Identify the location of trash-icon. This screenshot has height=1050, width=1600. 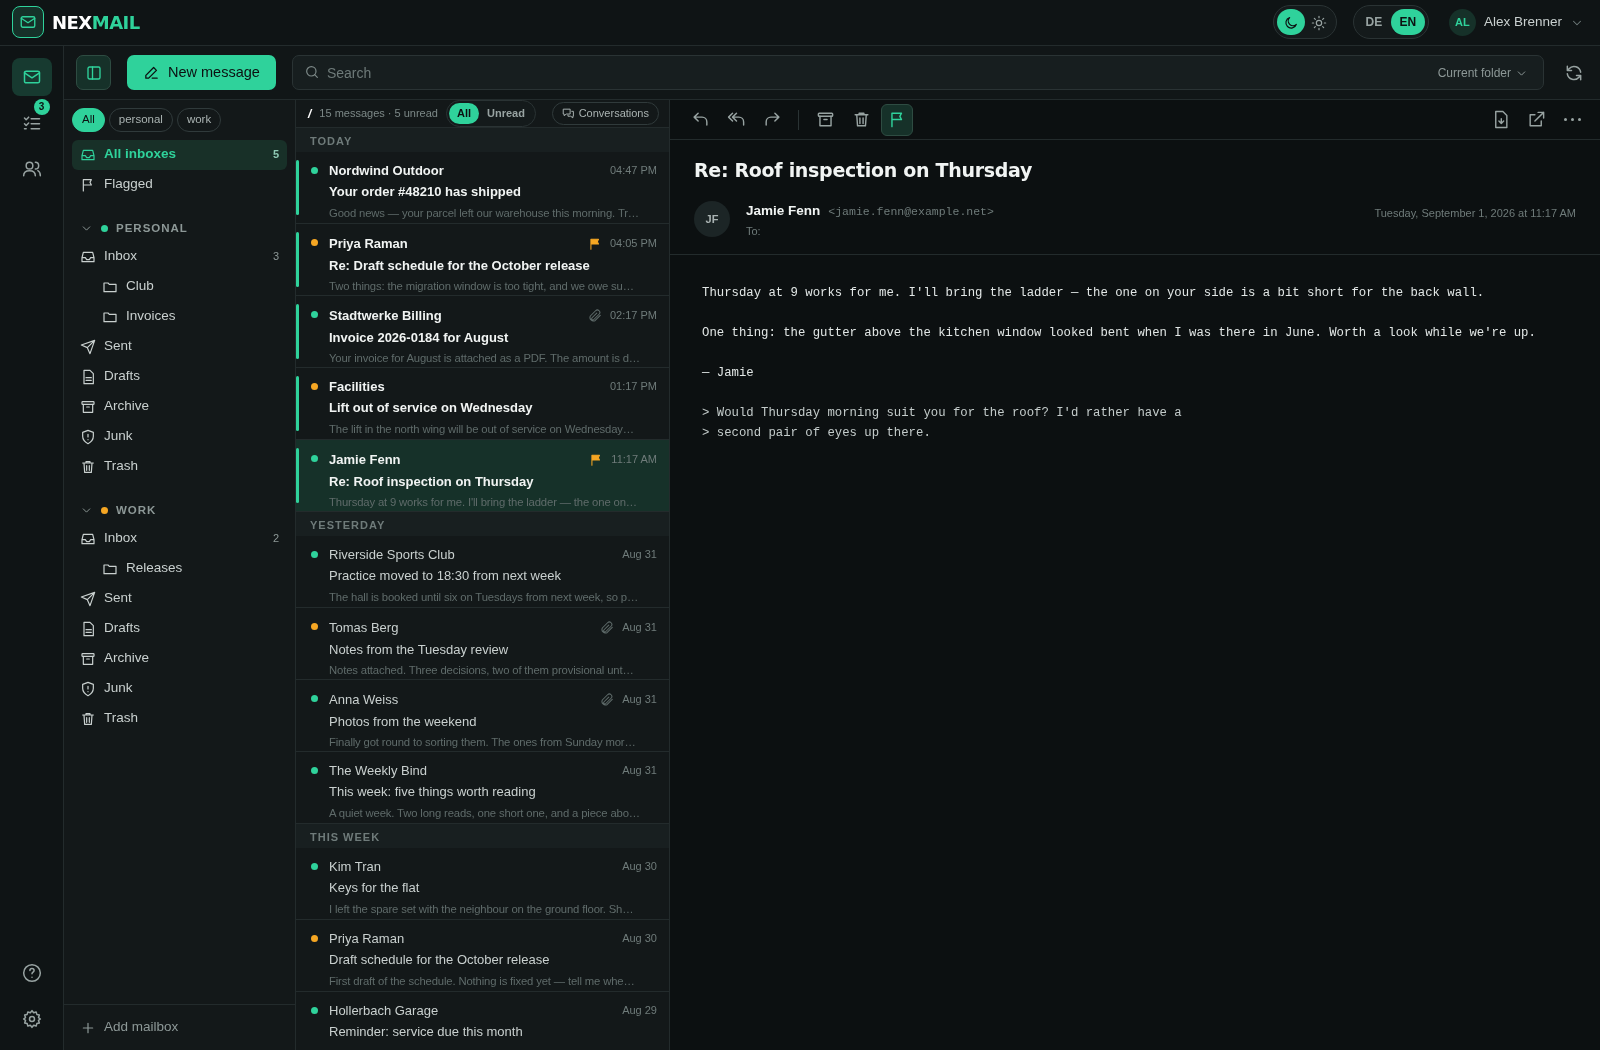
(88, 466).